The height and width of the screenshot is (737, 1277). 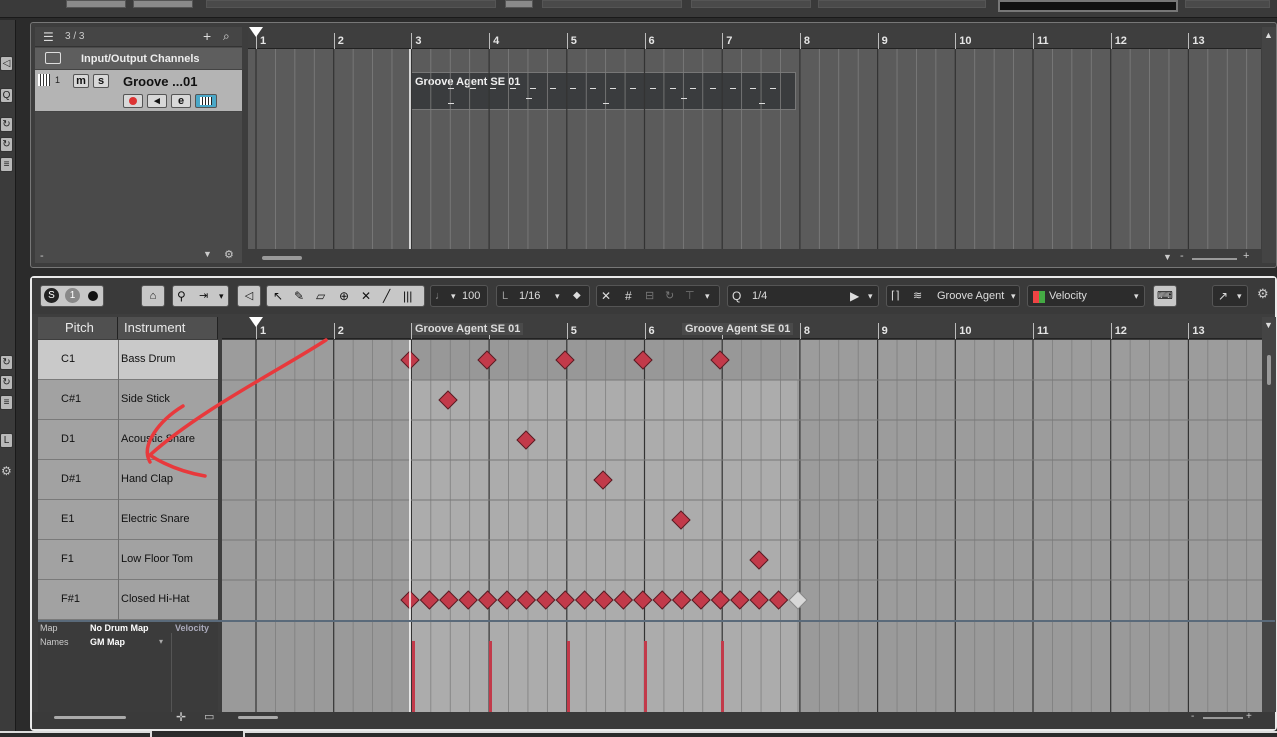 I want to click on annotation-stroke, so click(x=237, y=408).